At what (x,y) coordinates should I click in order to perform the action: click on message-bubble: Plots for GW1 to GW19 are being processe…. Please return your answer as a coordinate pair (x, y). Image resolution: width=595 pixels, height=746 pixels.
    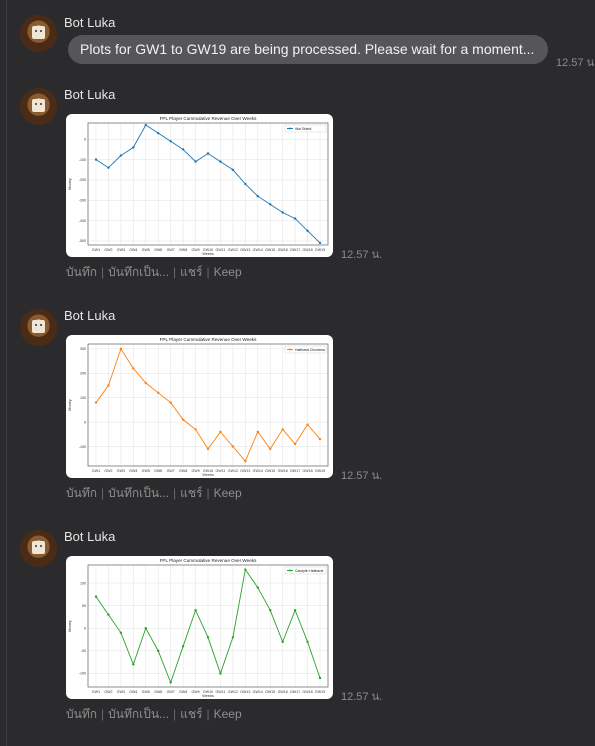
    Looking at the image, I should click on (308, 49).